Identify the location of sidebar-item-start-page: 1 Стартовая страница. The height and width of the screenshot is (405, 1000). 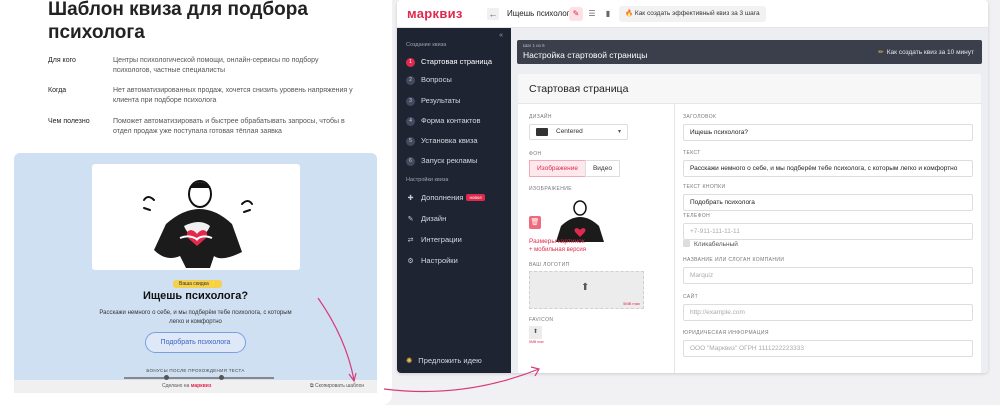
(456, 62).